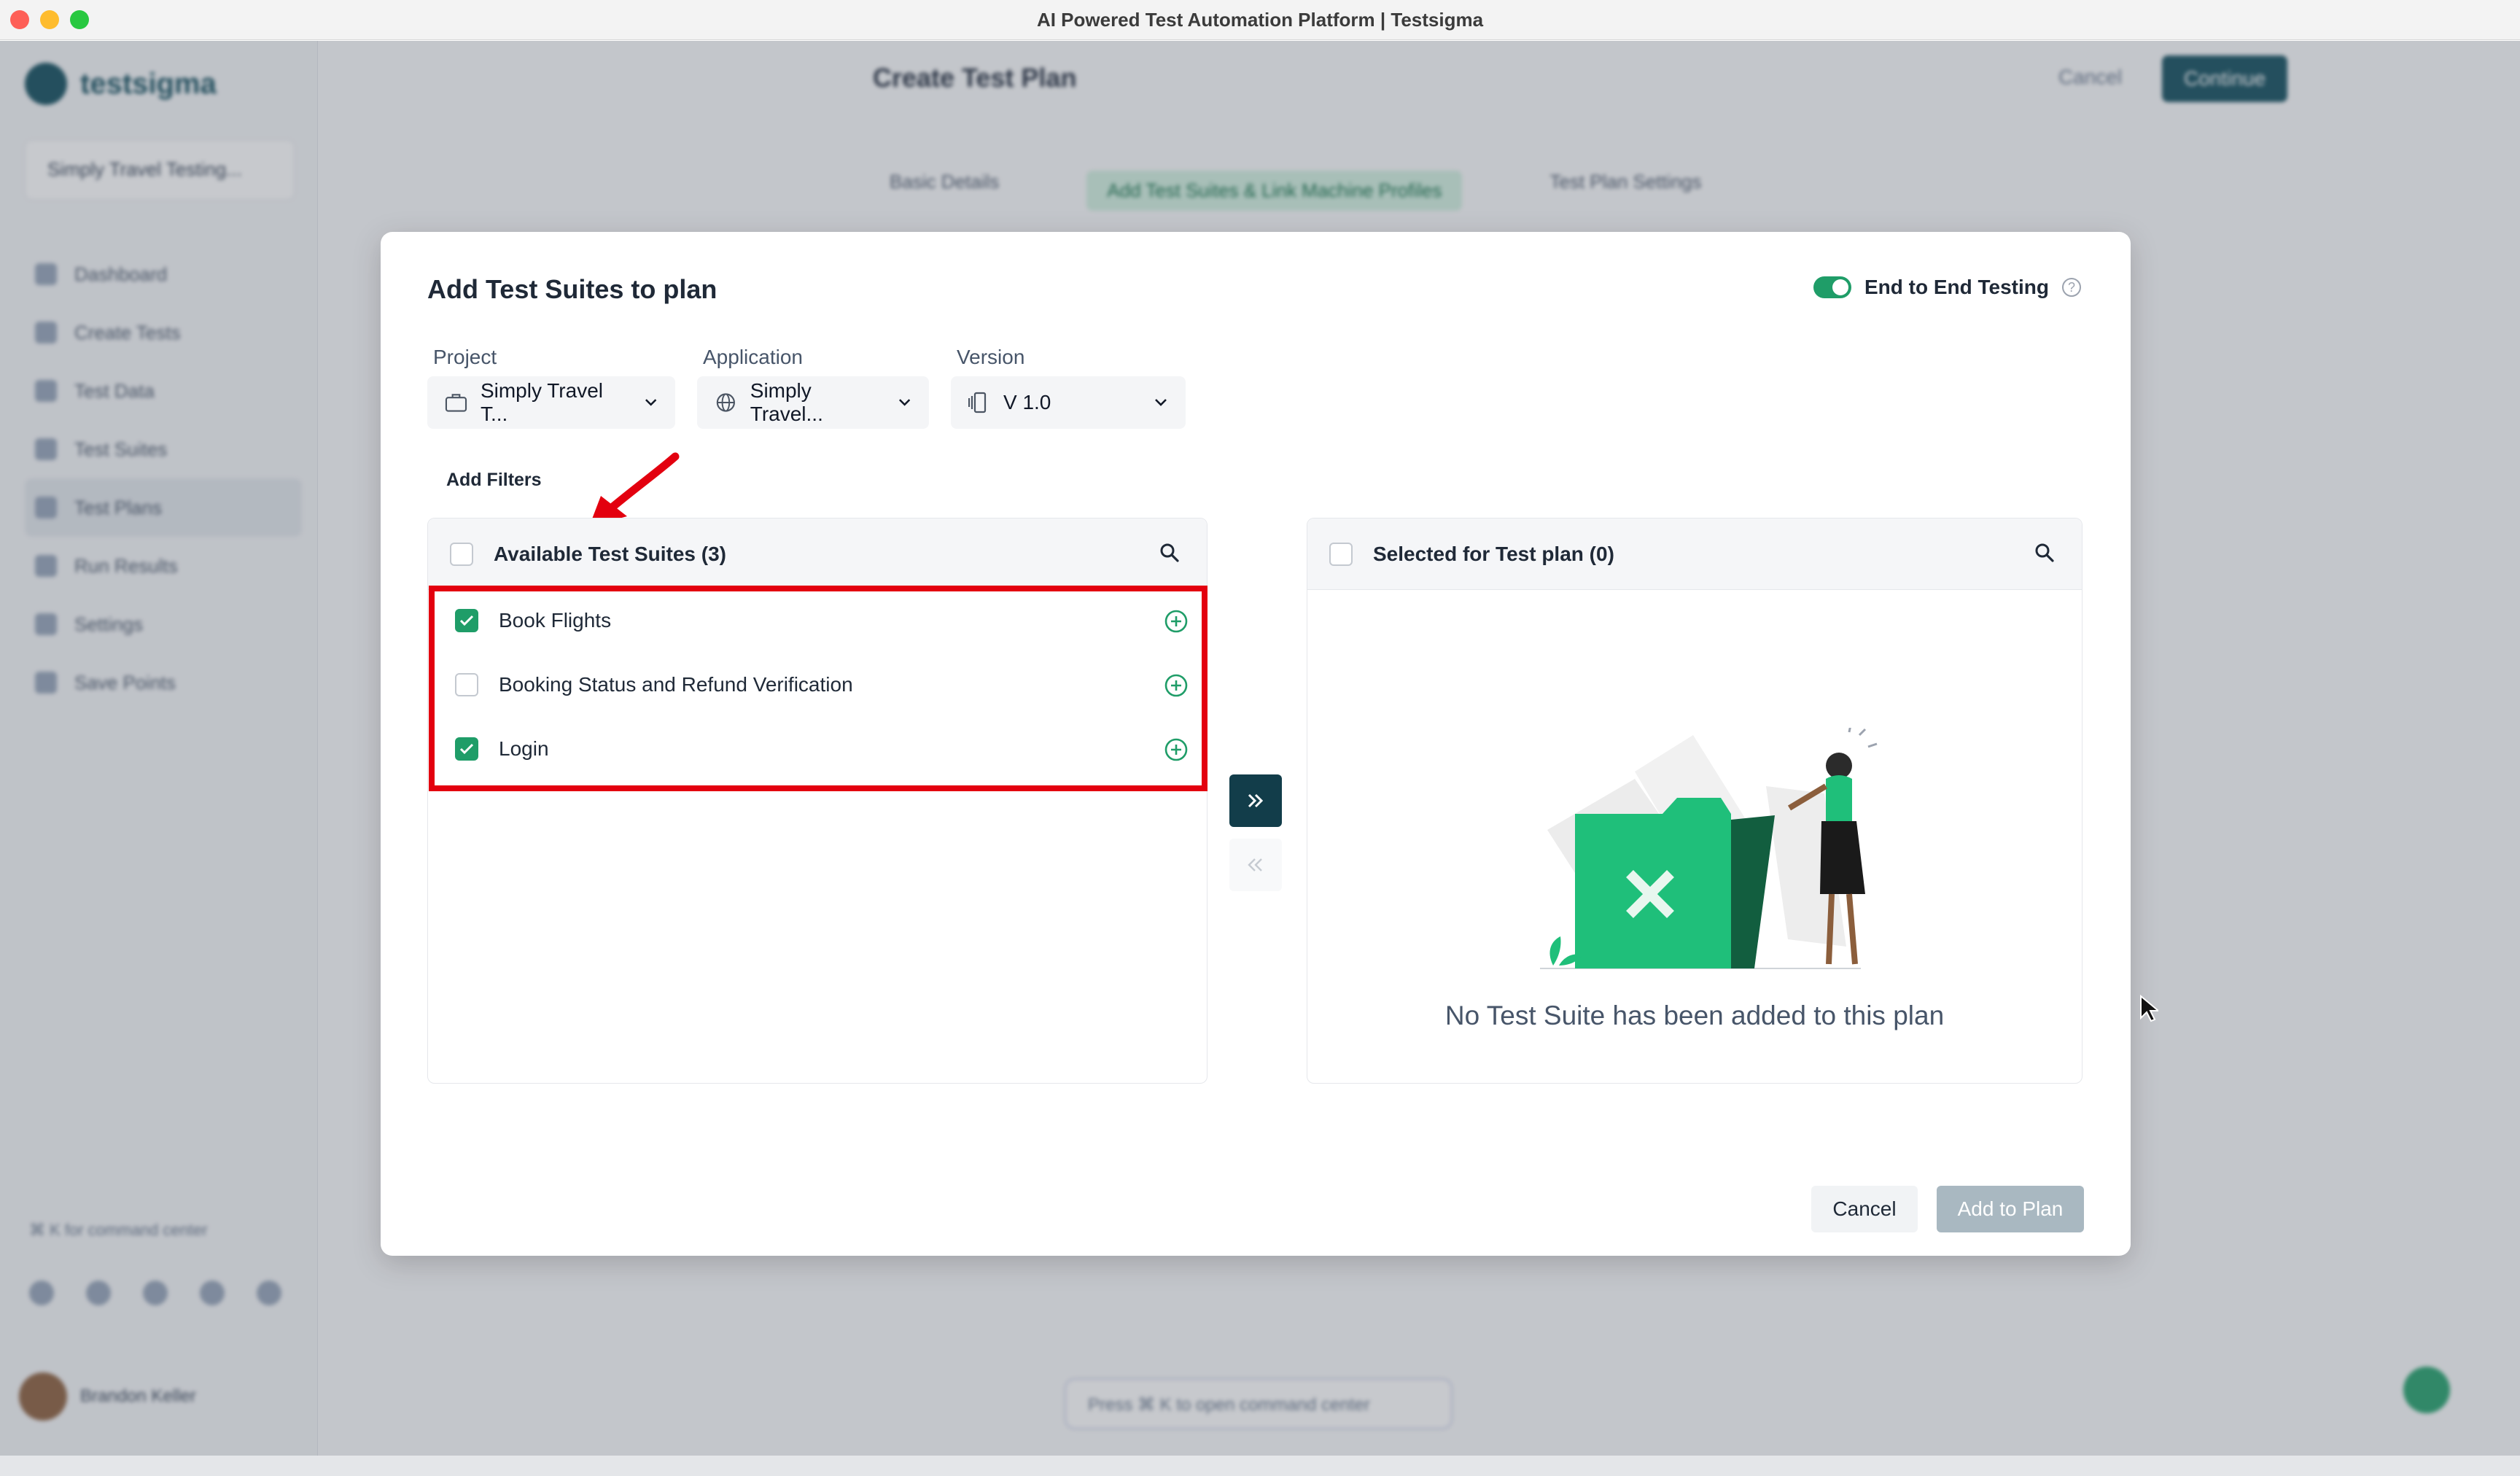 The image size is (2520, 1476). Describe the element at coordinates (1068, 402) in the screenshot. I see `version-select: V 1.0` at that location.